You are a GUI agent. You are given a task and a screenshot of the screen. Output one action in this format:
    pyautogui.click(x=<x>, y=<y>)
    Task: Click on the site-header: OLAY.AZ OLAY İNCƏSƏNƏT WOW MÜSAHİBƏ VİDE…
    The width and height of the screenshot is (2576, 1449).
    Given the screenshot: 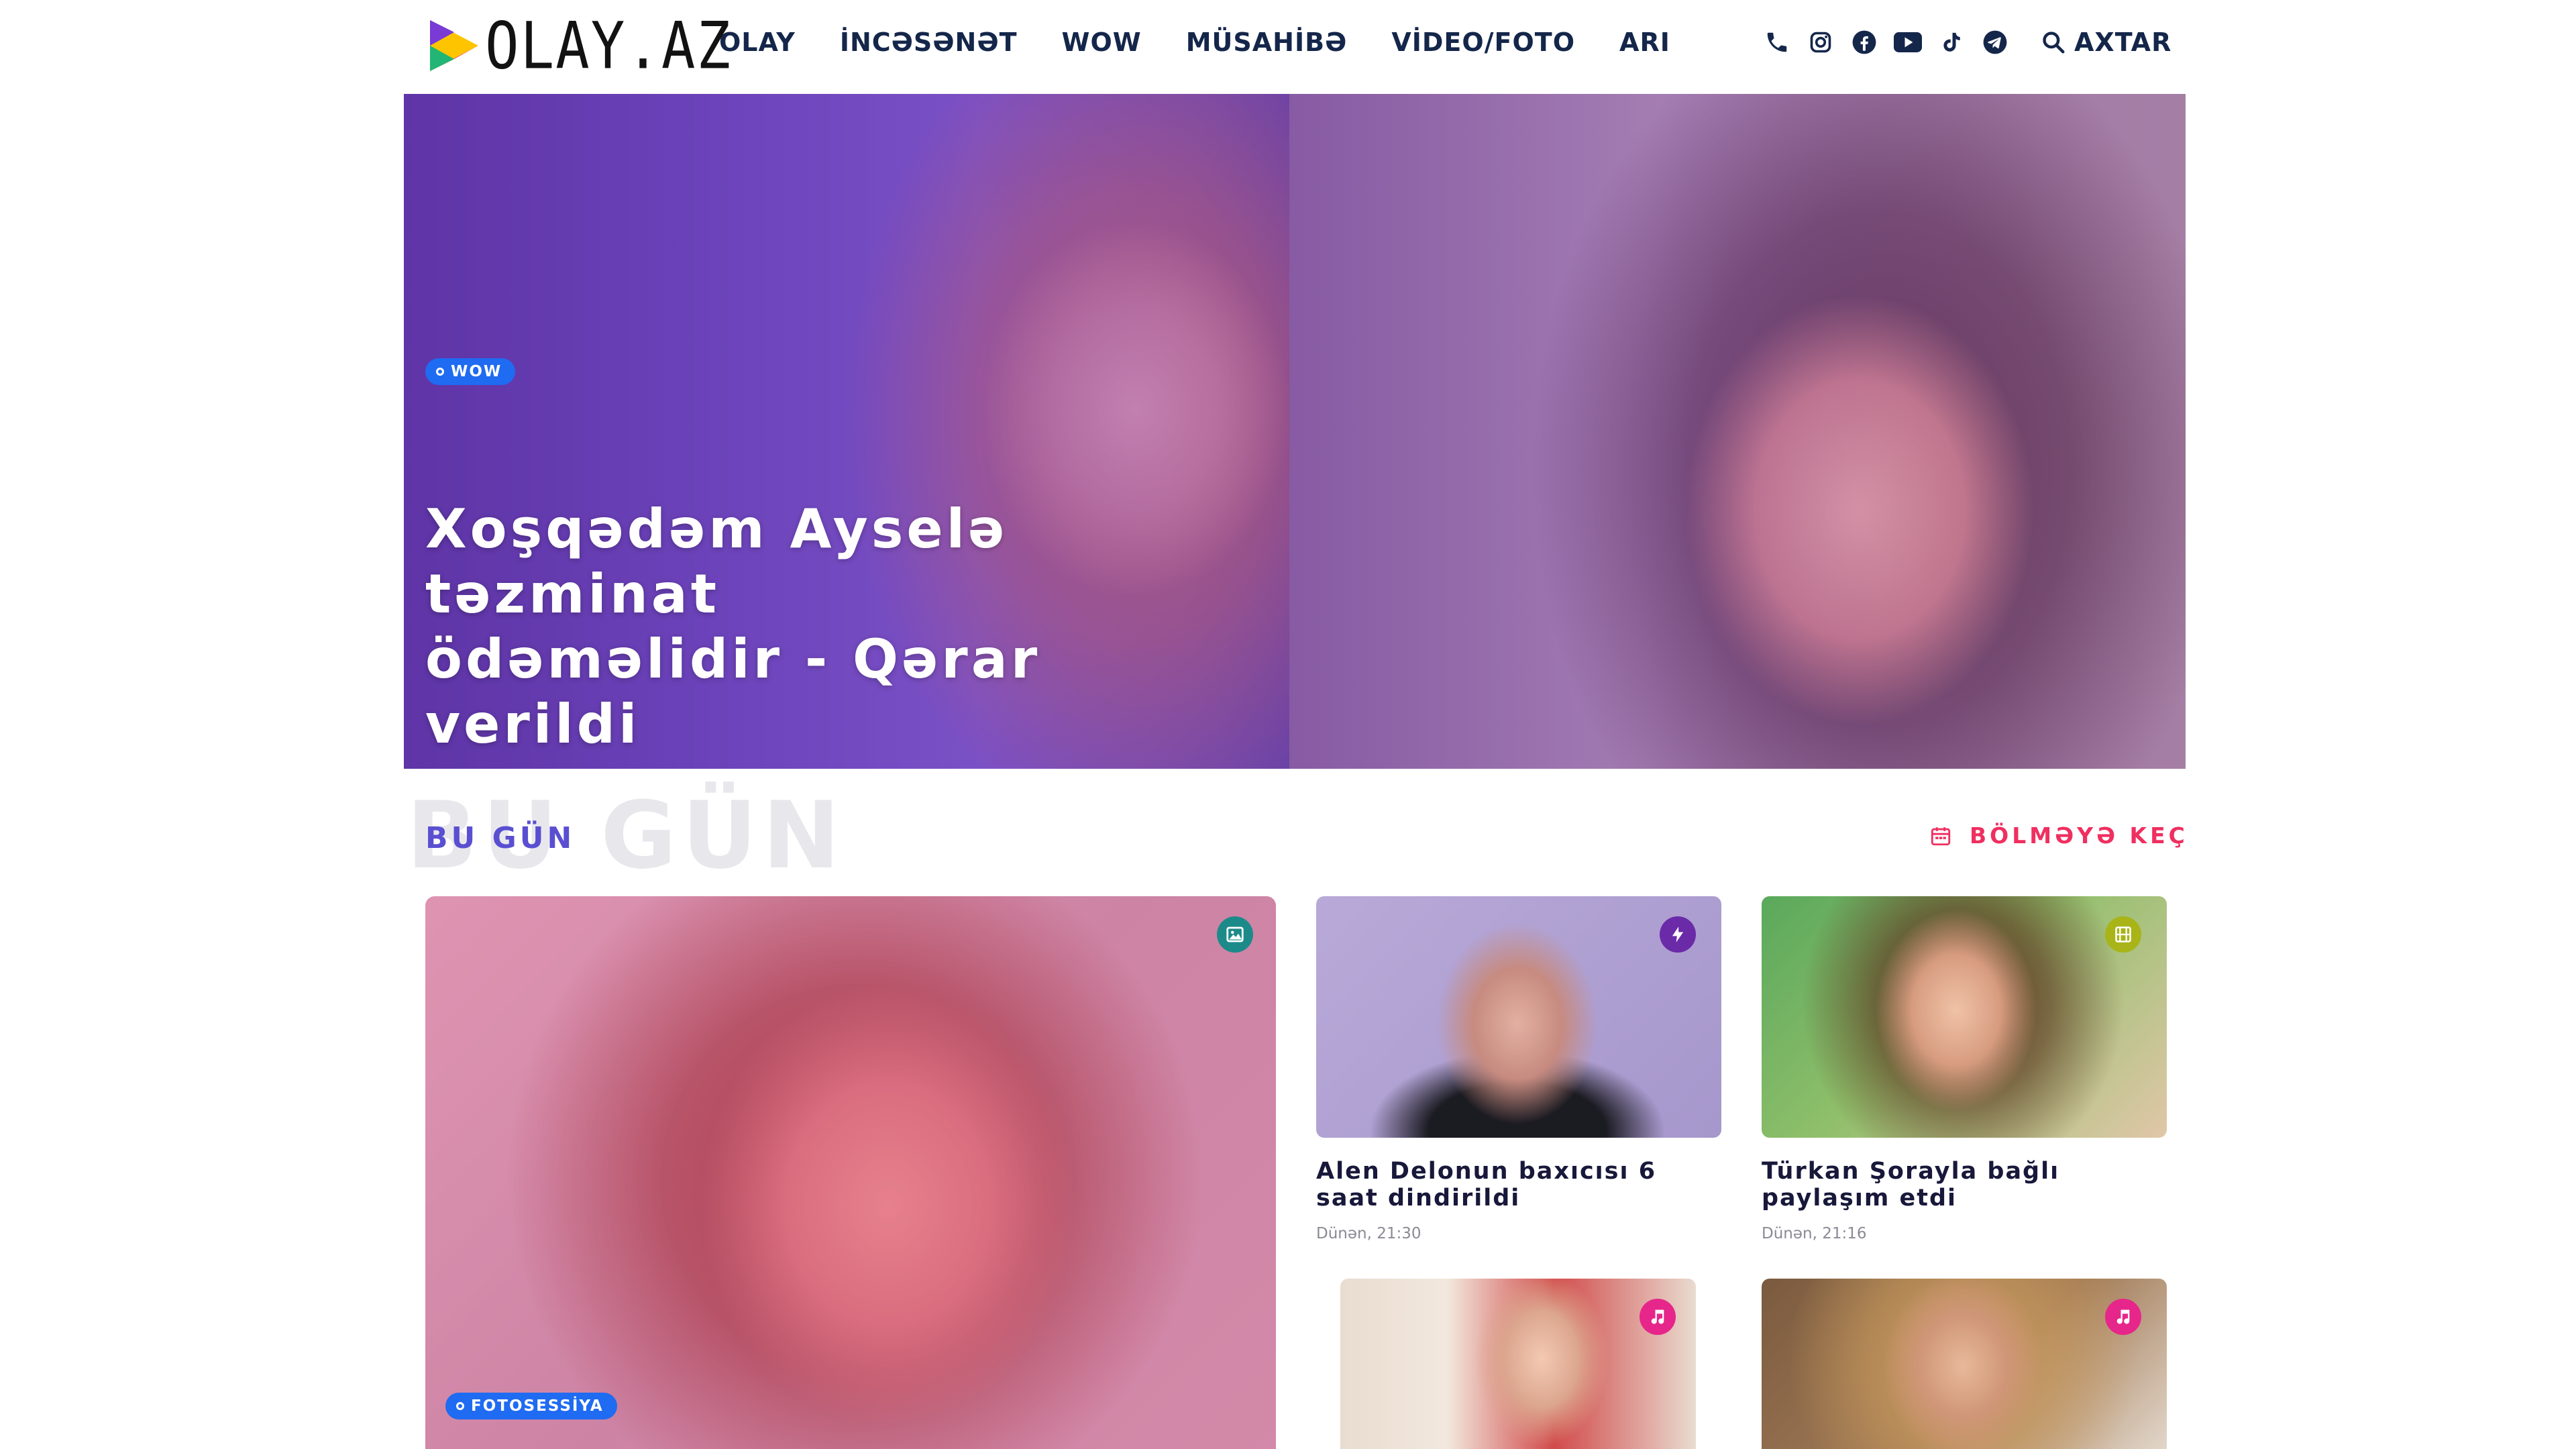 What is the action you would take?
    pyautogui.click(x=1288, y=47)
    